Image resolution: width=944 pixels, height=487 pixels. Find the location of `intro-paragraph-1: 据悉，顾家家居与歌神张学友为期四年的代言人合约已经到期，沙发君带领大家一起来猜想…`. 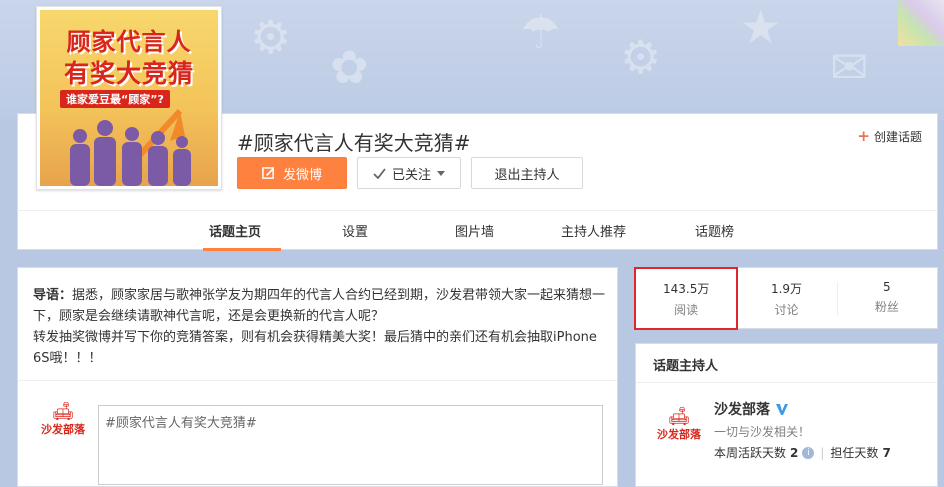

intro-paragraph-1: 据悉，顾家家居与歌神张学友为期四年的代言人合约已经到期，沙发君带领大家一起来猜想… is located at coordinates (319, 306).